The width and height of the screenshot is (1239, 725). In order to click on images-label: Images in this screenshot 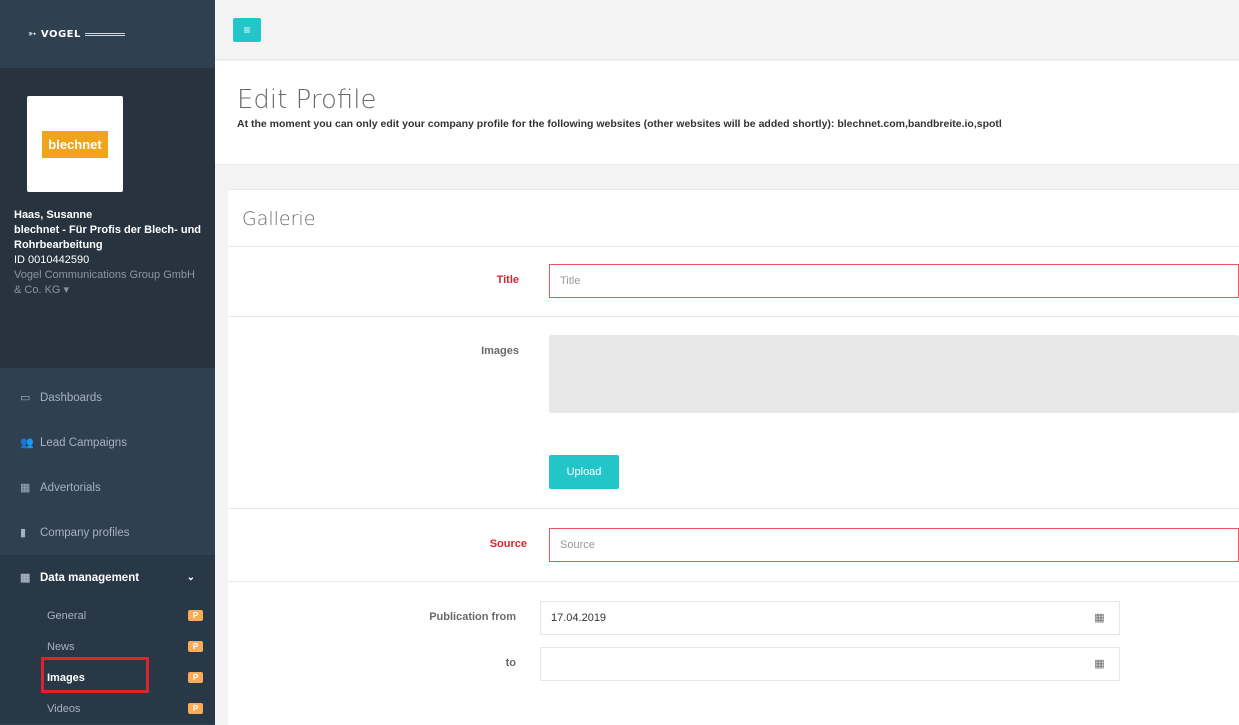, I will do `click(500, 351)`.